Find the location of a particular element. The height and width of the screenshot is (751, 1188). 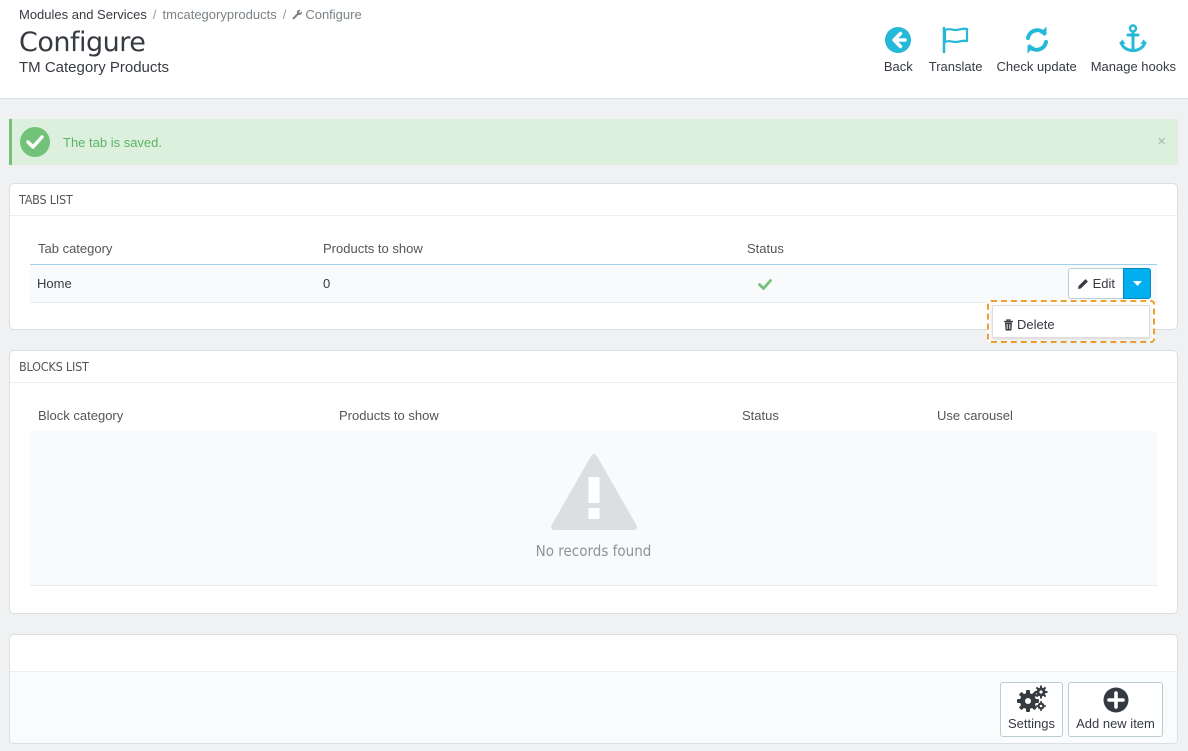

empty-message: No records found is located at coordinates (593, 551).